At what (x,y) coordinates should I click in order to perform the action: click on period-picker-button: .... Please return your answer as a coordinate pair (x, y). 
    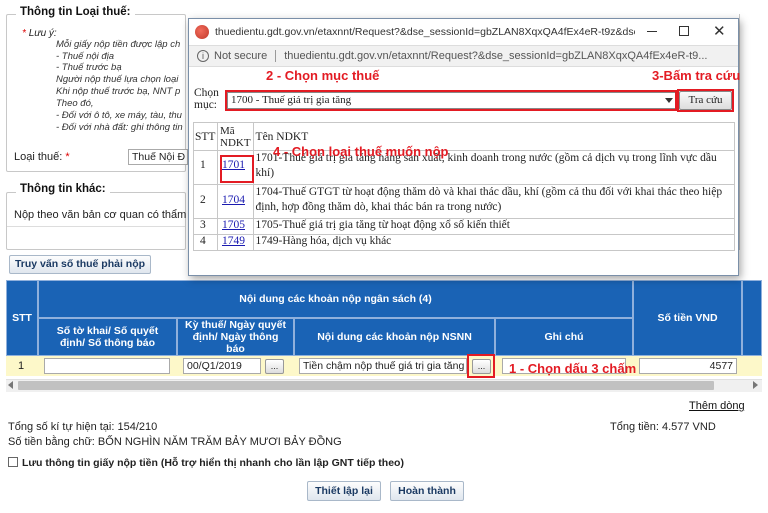
    Looking at the image, I should click on (274, 366).